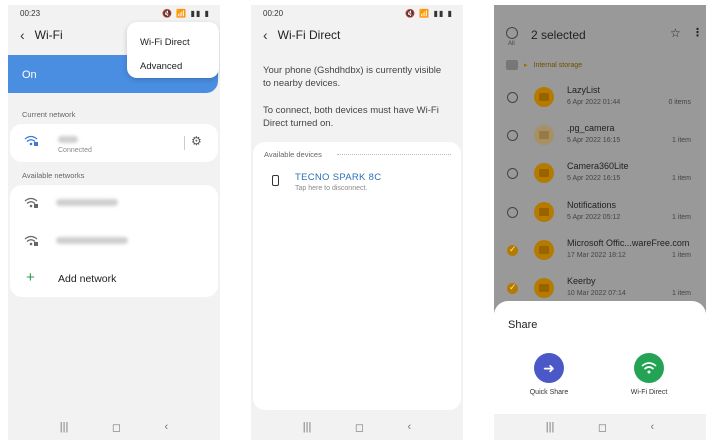 The image size is (710, 448). I want to click on current-network-label: Current network, so click(49, 114).